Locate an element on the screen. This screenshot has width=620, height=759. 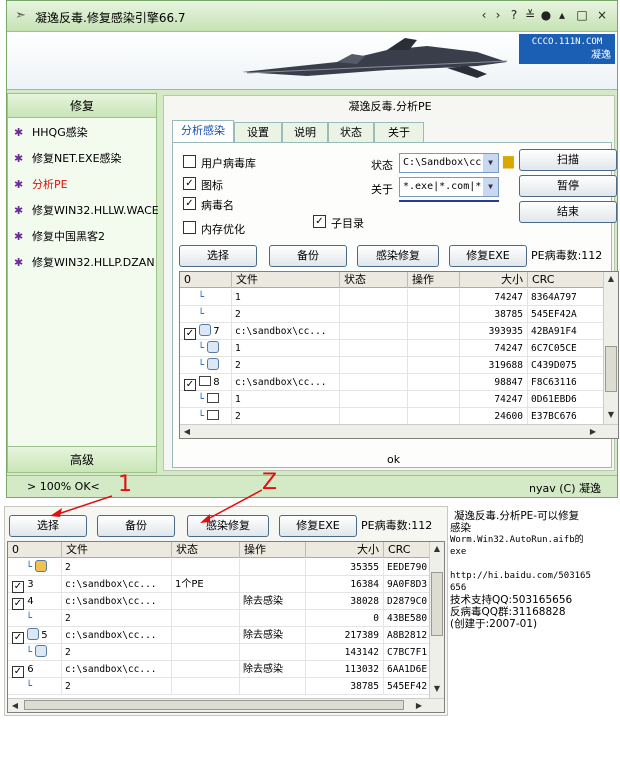
help-icon: ? is located at coordinates (514, 15).